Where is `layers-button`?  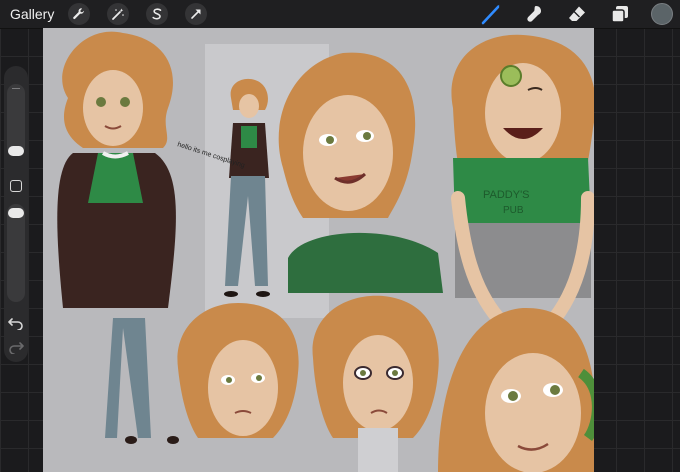 layers-button is located at coordinates (620, 14).